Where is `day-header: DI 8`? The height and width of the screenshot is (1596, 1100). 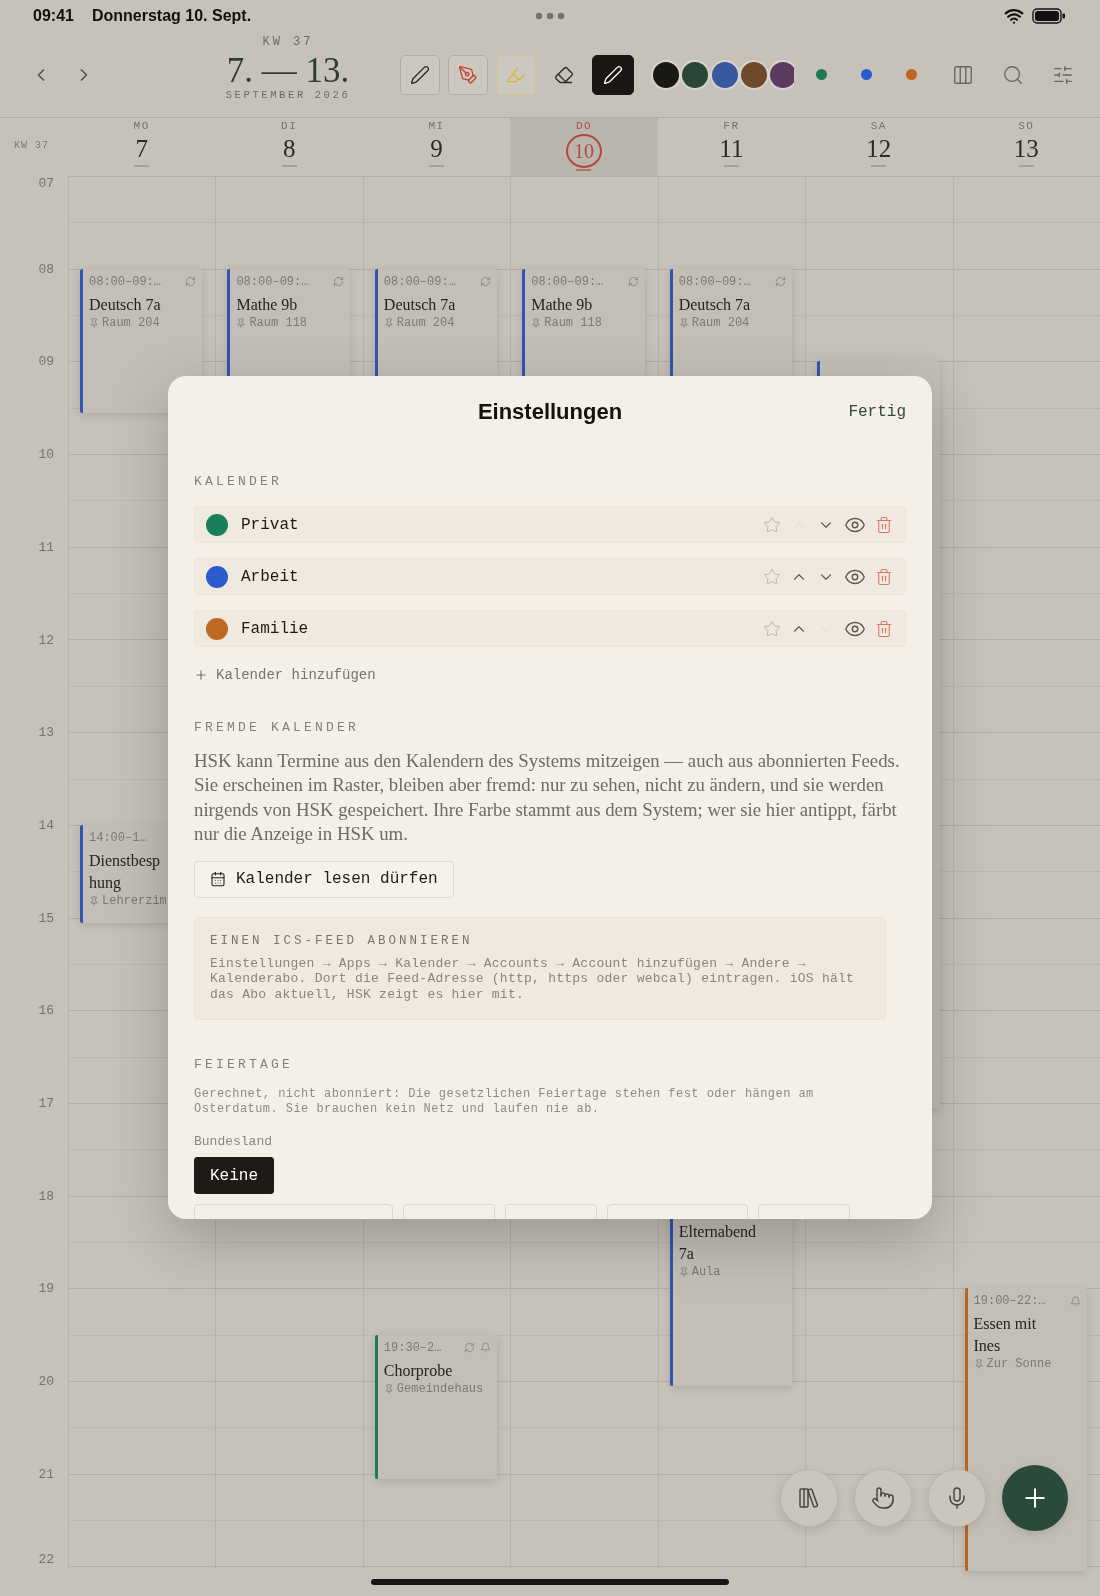
day-header: DI 8 is located at coordinates (289, 147).